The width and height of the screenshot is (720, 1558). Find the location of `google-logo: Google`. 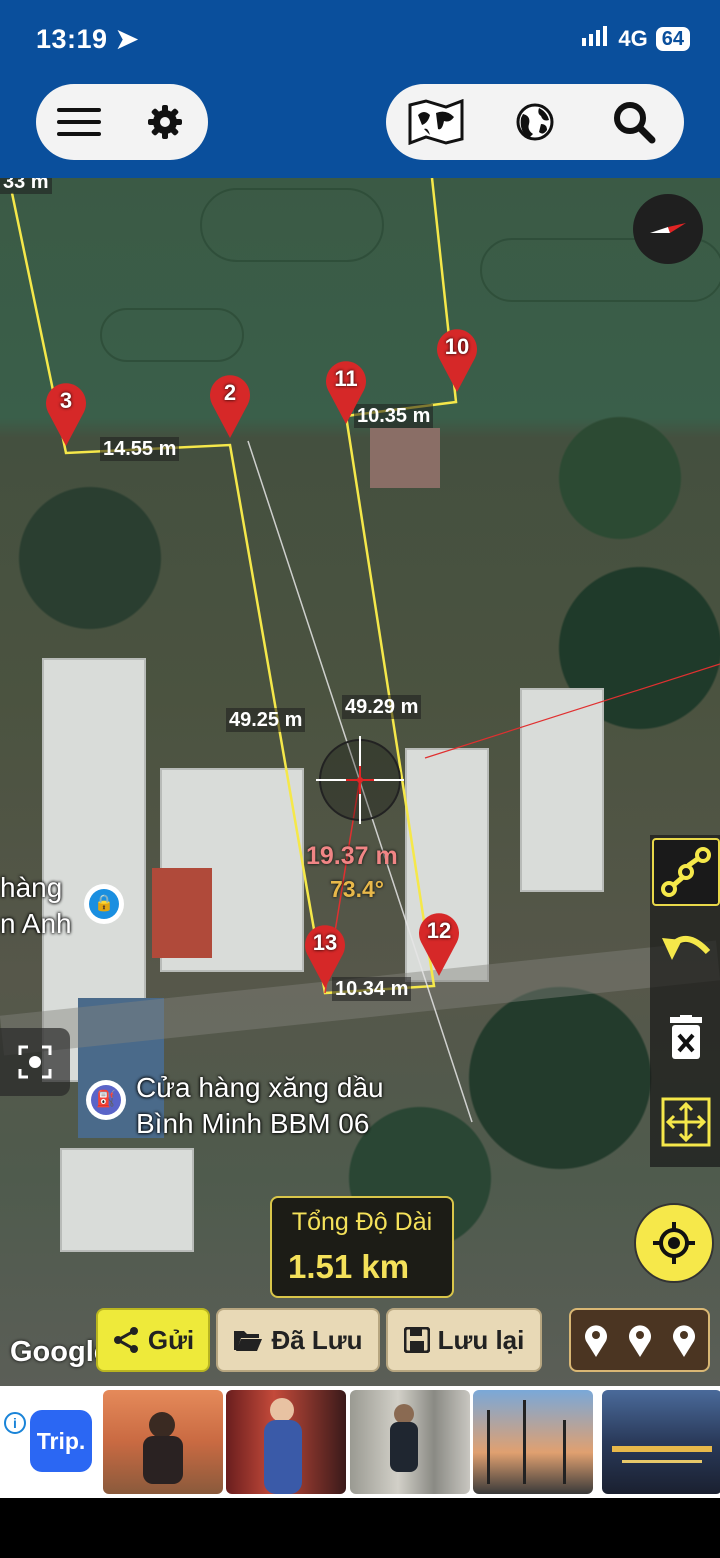

google-logo: Google is located at coordinates (60, 1352).